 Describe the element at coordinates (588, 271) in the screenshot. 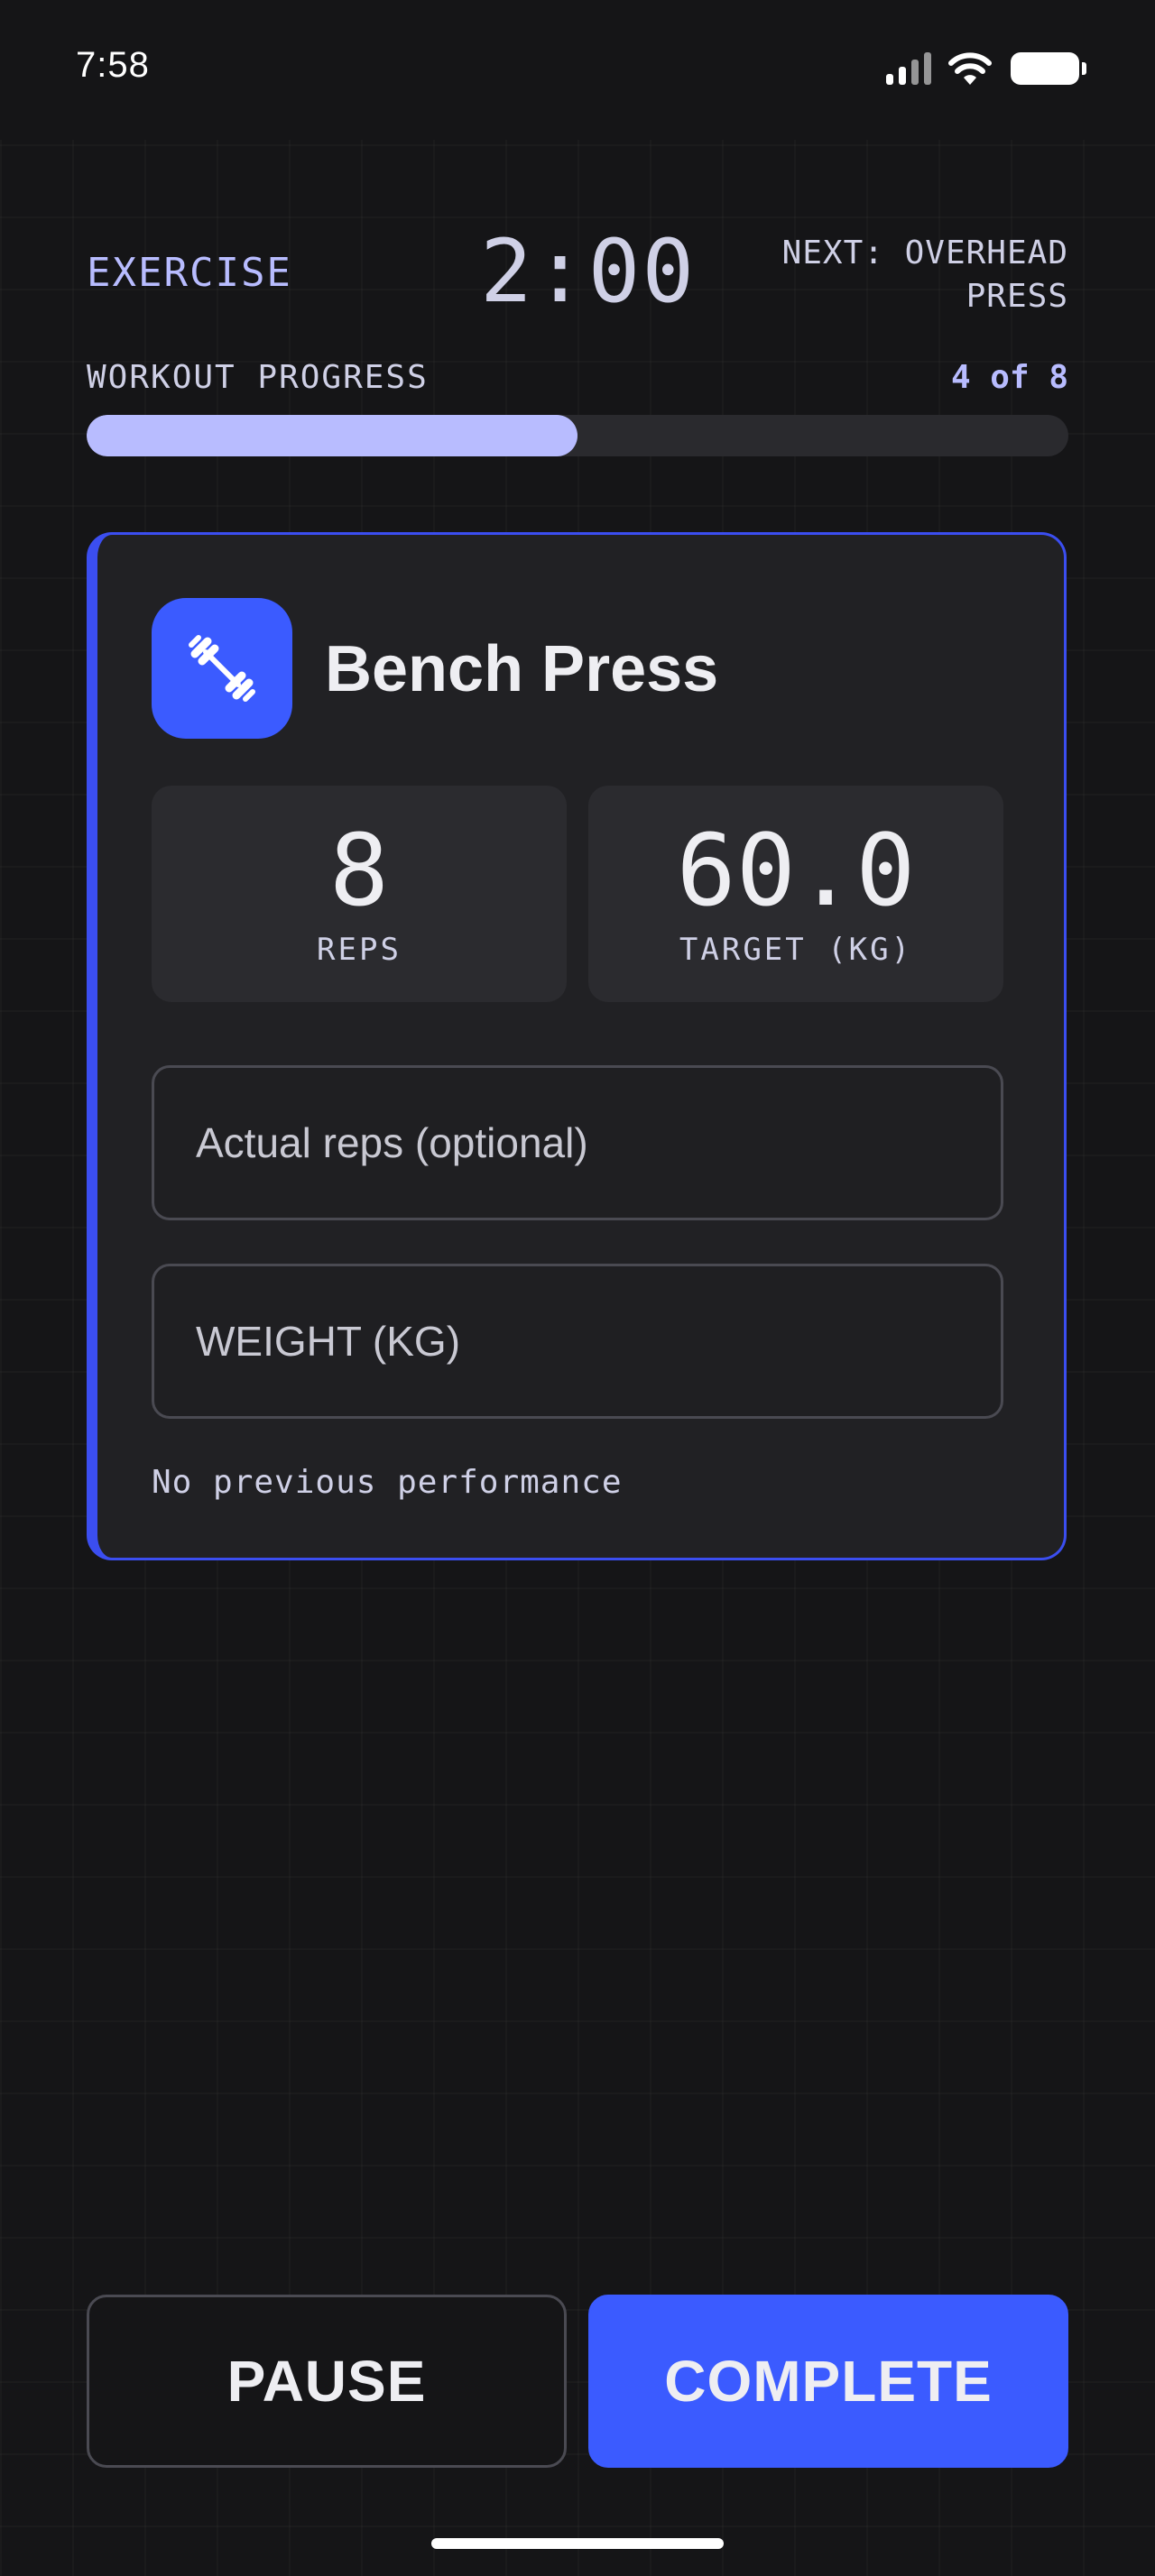

I see `rest-timer: 2:00` at that location.